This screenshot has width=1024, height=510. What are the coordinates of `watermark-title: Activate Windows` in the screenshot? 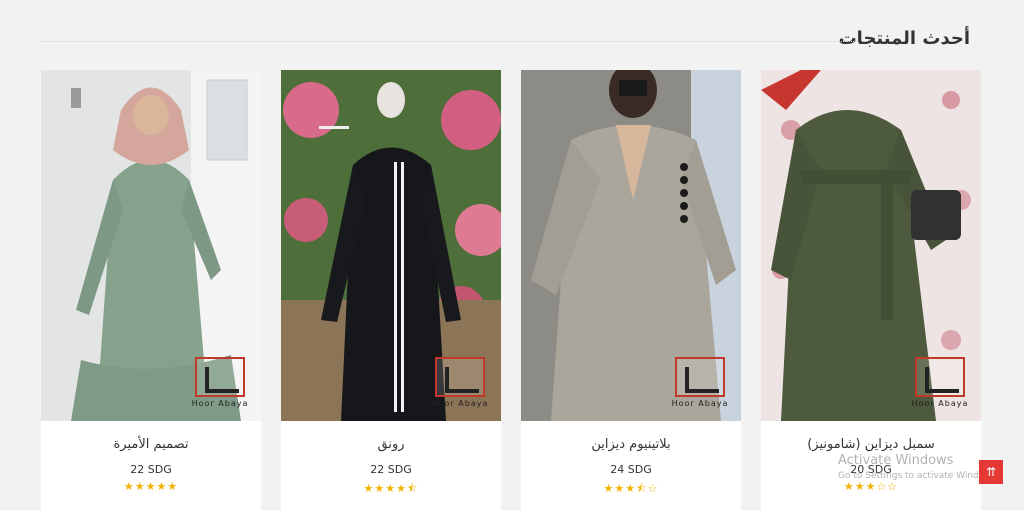 It's located at (896, 460).